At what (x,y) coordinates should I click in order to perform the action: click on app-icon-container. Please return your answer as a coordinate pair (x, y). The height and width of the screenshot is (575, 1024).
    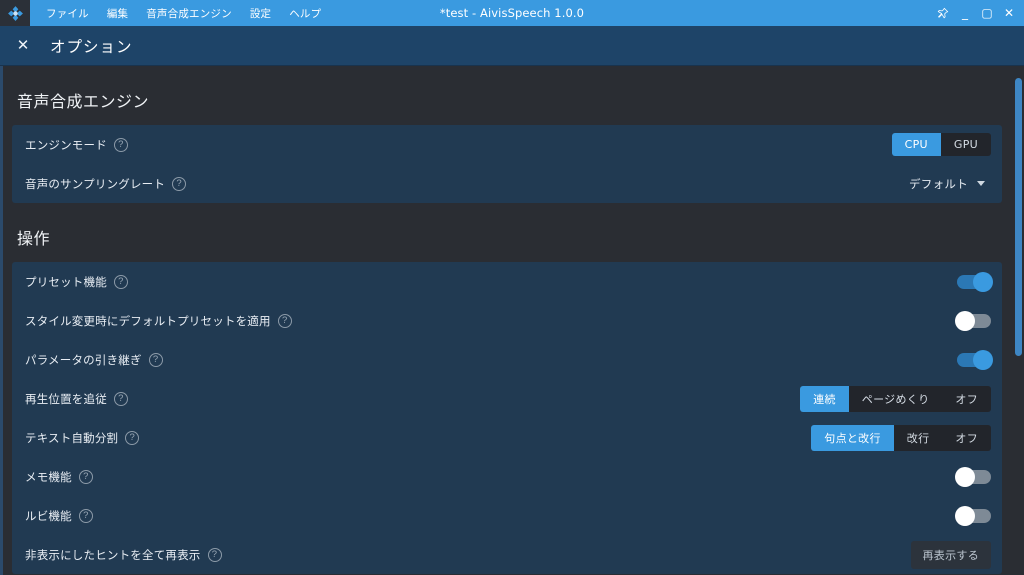
    Looking at the image, I should click on (15, 13).